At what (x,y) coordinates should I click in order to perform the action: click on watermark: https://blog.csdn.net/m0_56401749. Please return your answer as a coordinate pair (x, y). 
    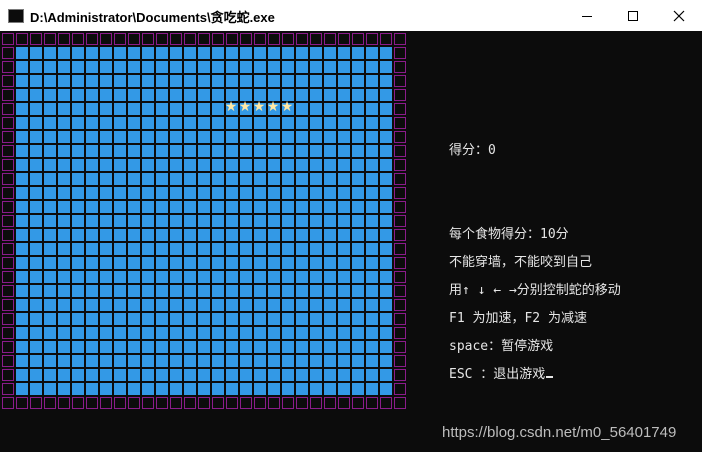
    Looking at the image, I should click on (559, 432).